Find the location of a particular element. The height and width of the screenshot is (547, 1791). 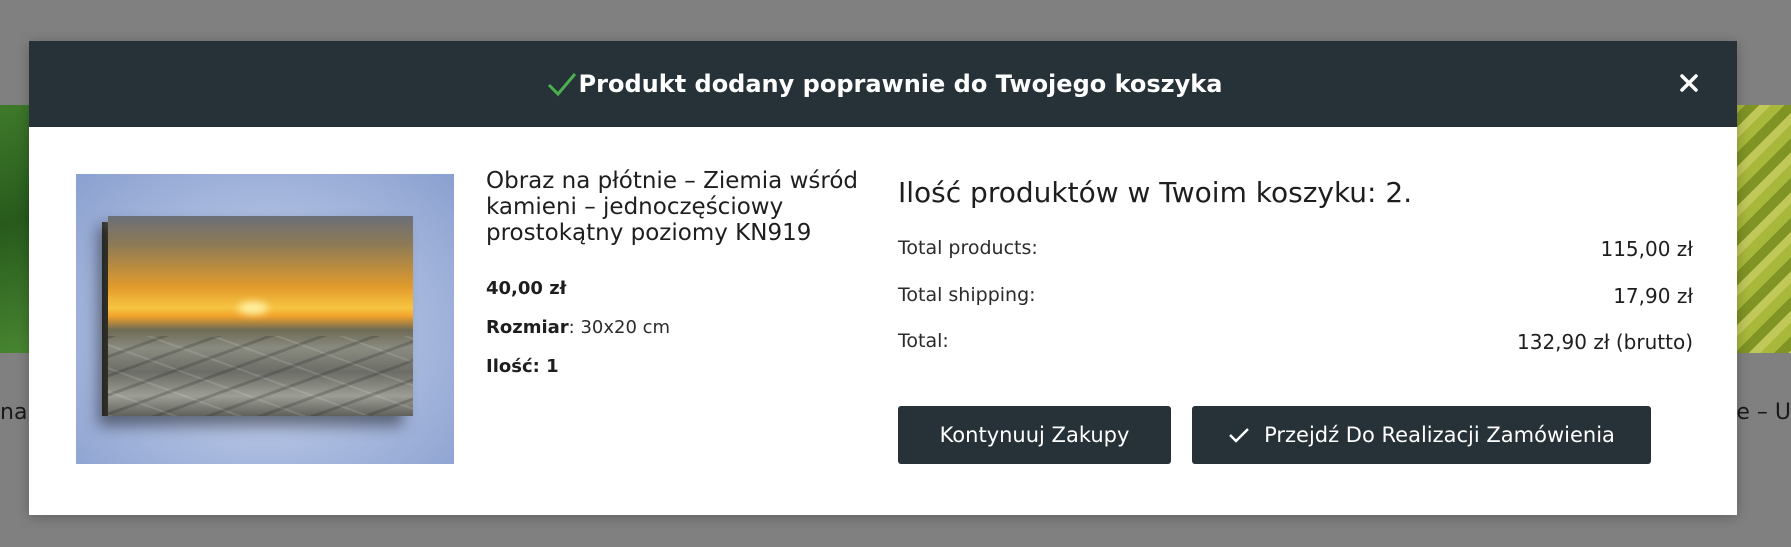

summary-row-products: Total products: 115,00 zł is located at coordinates (1295, 249).